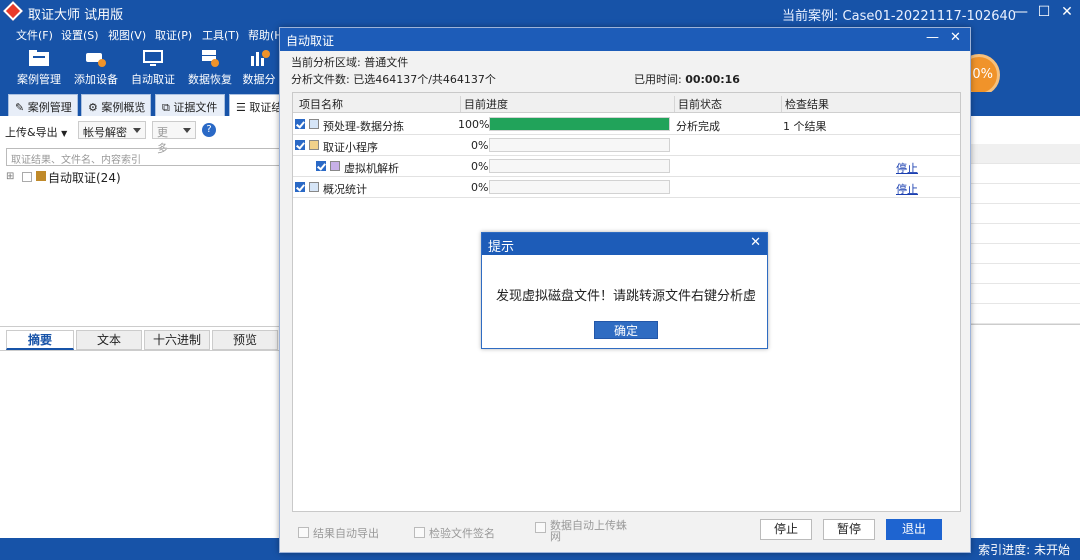 The image size is (1080, 560). Describe the element at coordinates (786, 529) in the screenshot. I see `stop-button: 停止` at that location.